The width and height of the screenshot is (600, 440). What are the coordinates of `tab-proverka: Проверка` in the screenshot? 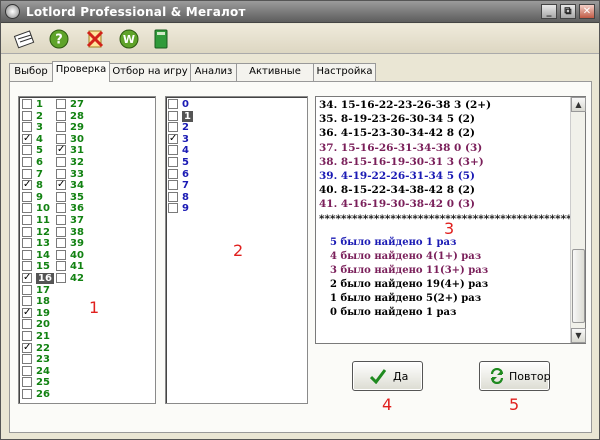 It's located at (81, 71).